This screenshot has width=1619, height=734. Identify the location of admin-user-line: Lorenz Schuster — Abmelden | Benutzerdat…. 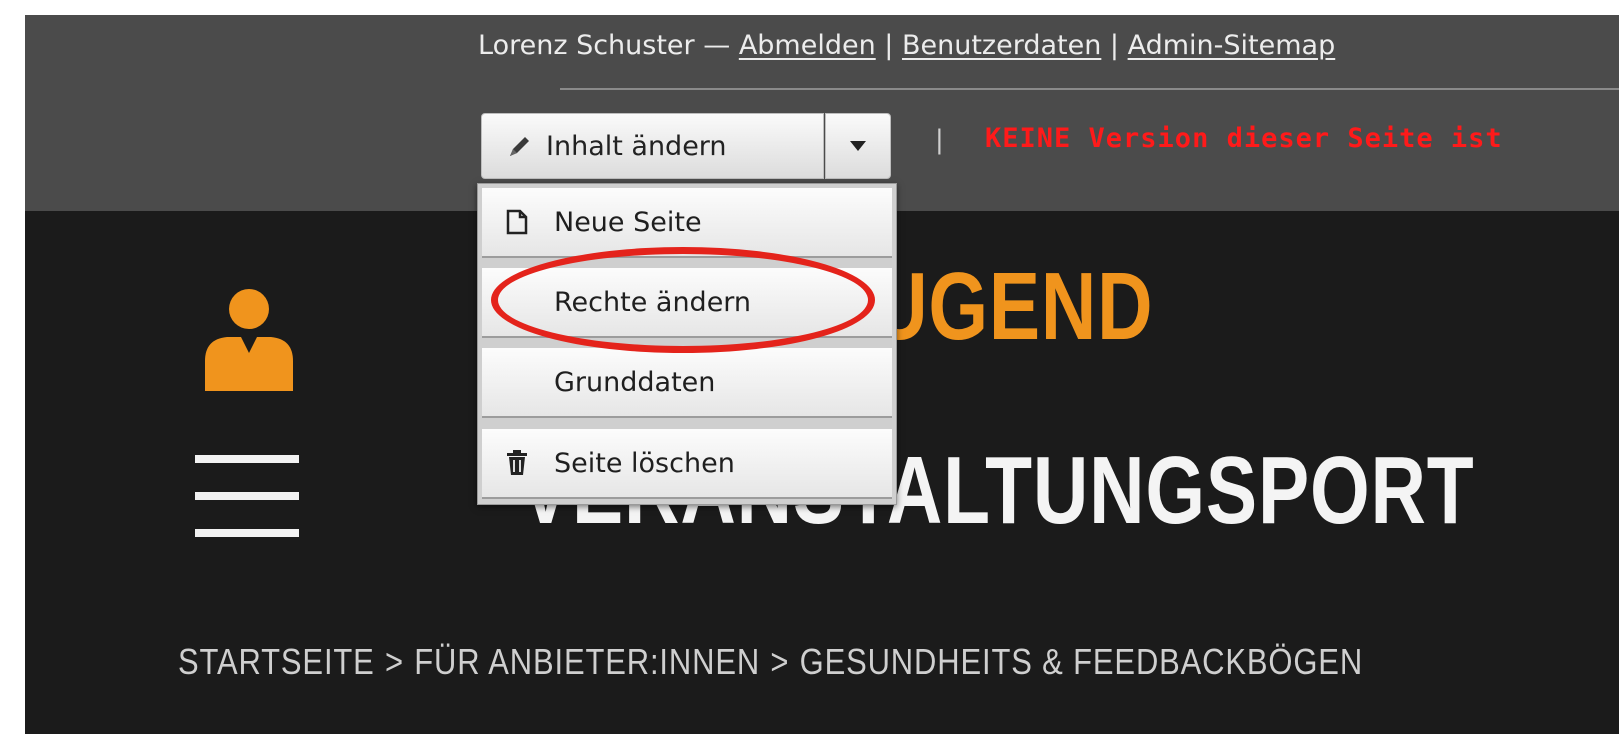
(906, 46).